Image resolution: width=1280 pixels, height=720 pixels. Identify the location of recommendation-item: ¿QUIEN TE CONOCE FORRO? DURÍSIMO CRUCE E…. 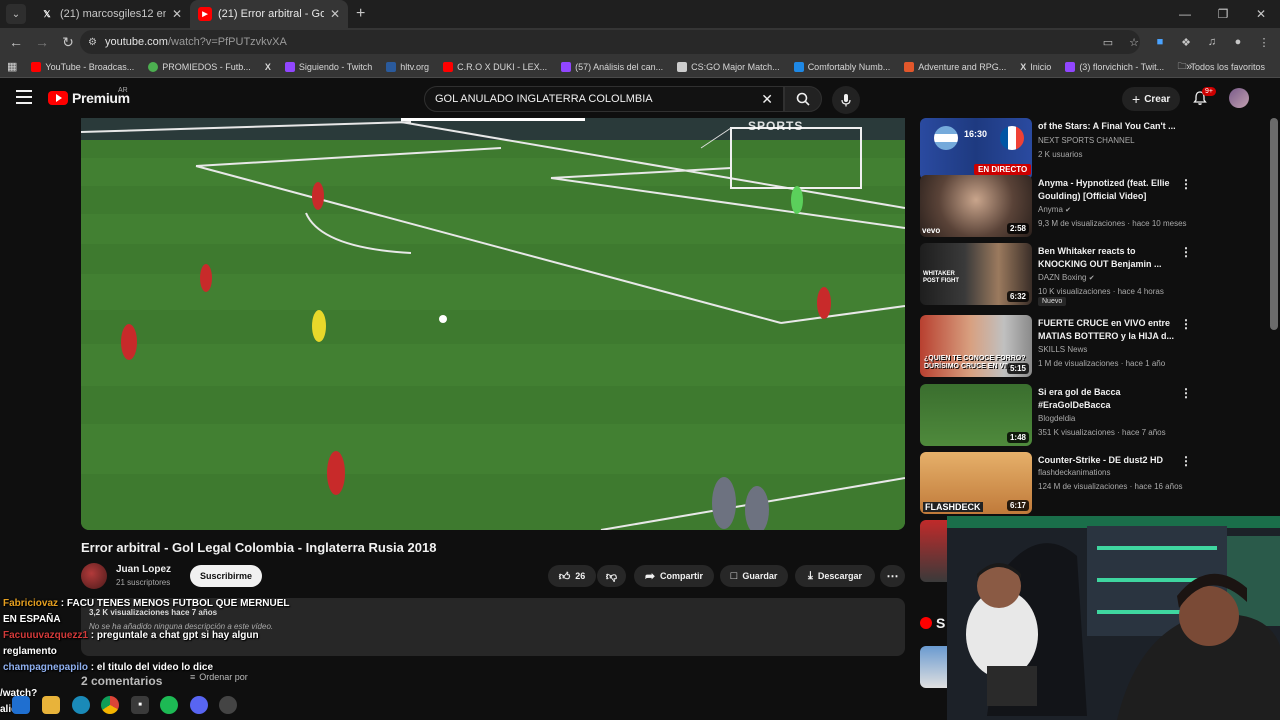
(1095, 346).